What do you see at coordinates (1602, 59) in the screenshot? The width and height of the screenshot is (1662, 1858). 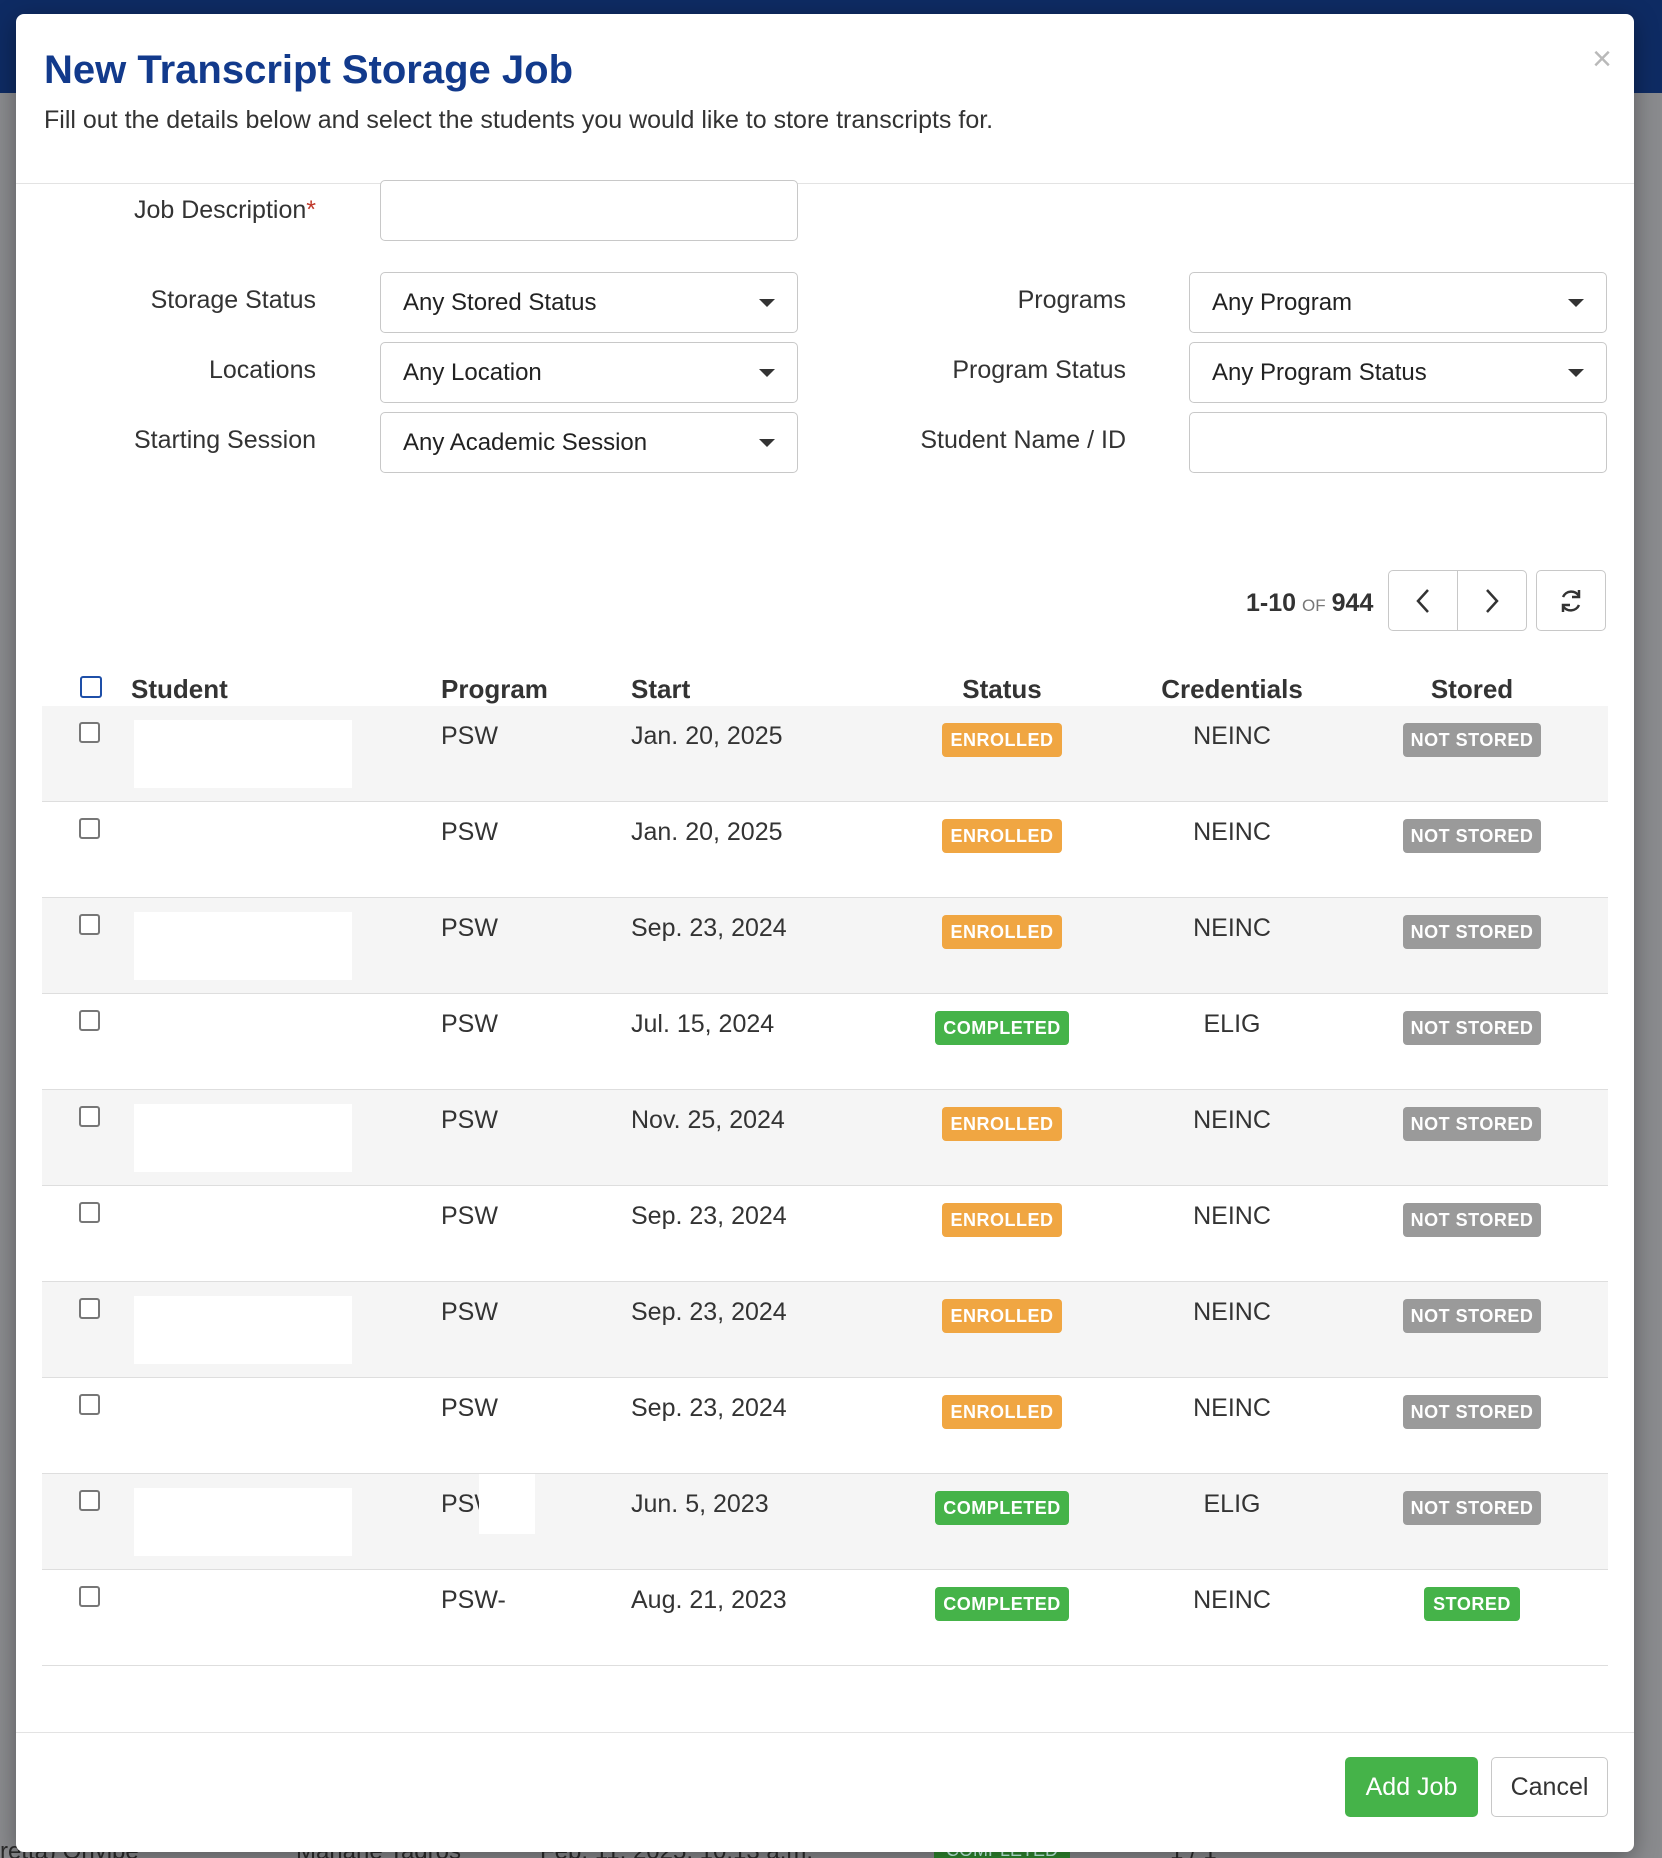 I see `close-icon: ×` at bounding box center [1602, 59].